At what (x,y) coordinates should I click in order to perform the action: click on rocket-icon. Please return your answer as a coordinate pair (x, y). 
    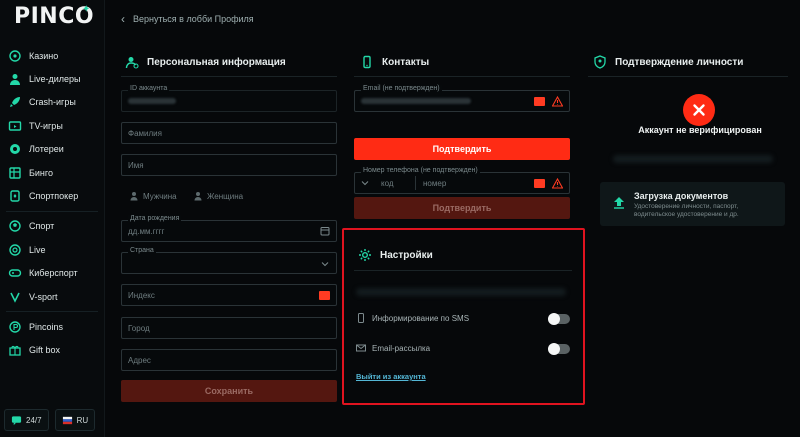
    Looking at the image, I should click on (15, 102).